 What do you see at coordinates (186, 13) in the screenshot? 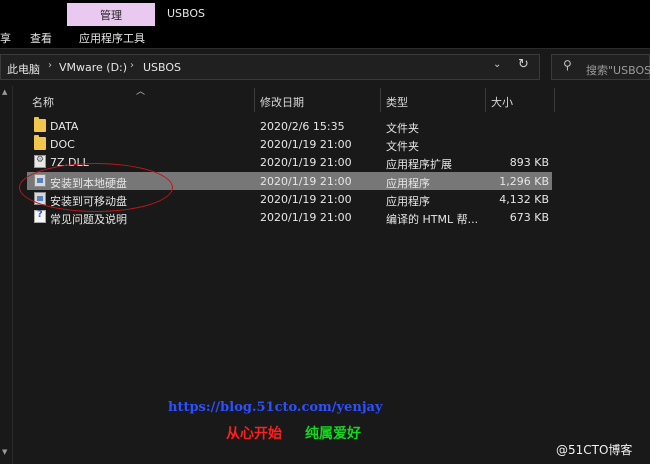
I see `window-title: USBOS` at bounding box center [186, 13].